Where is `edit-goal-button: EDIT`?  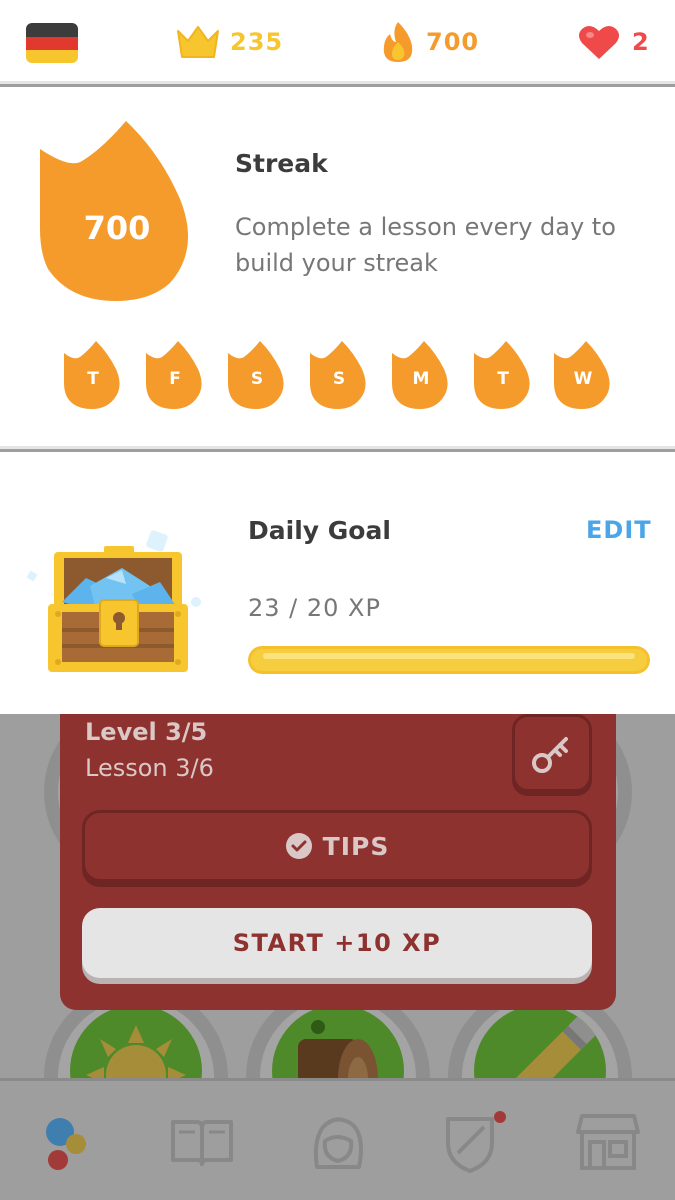
edit-goal-button: EDIT is located at coordinates (619, 530).